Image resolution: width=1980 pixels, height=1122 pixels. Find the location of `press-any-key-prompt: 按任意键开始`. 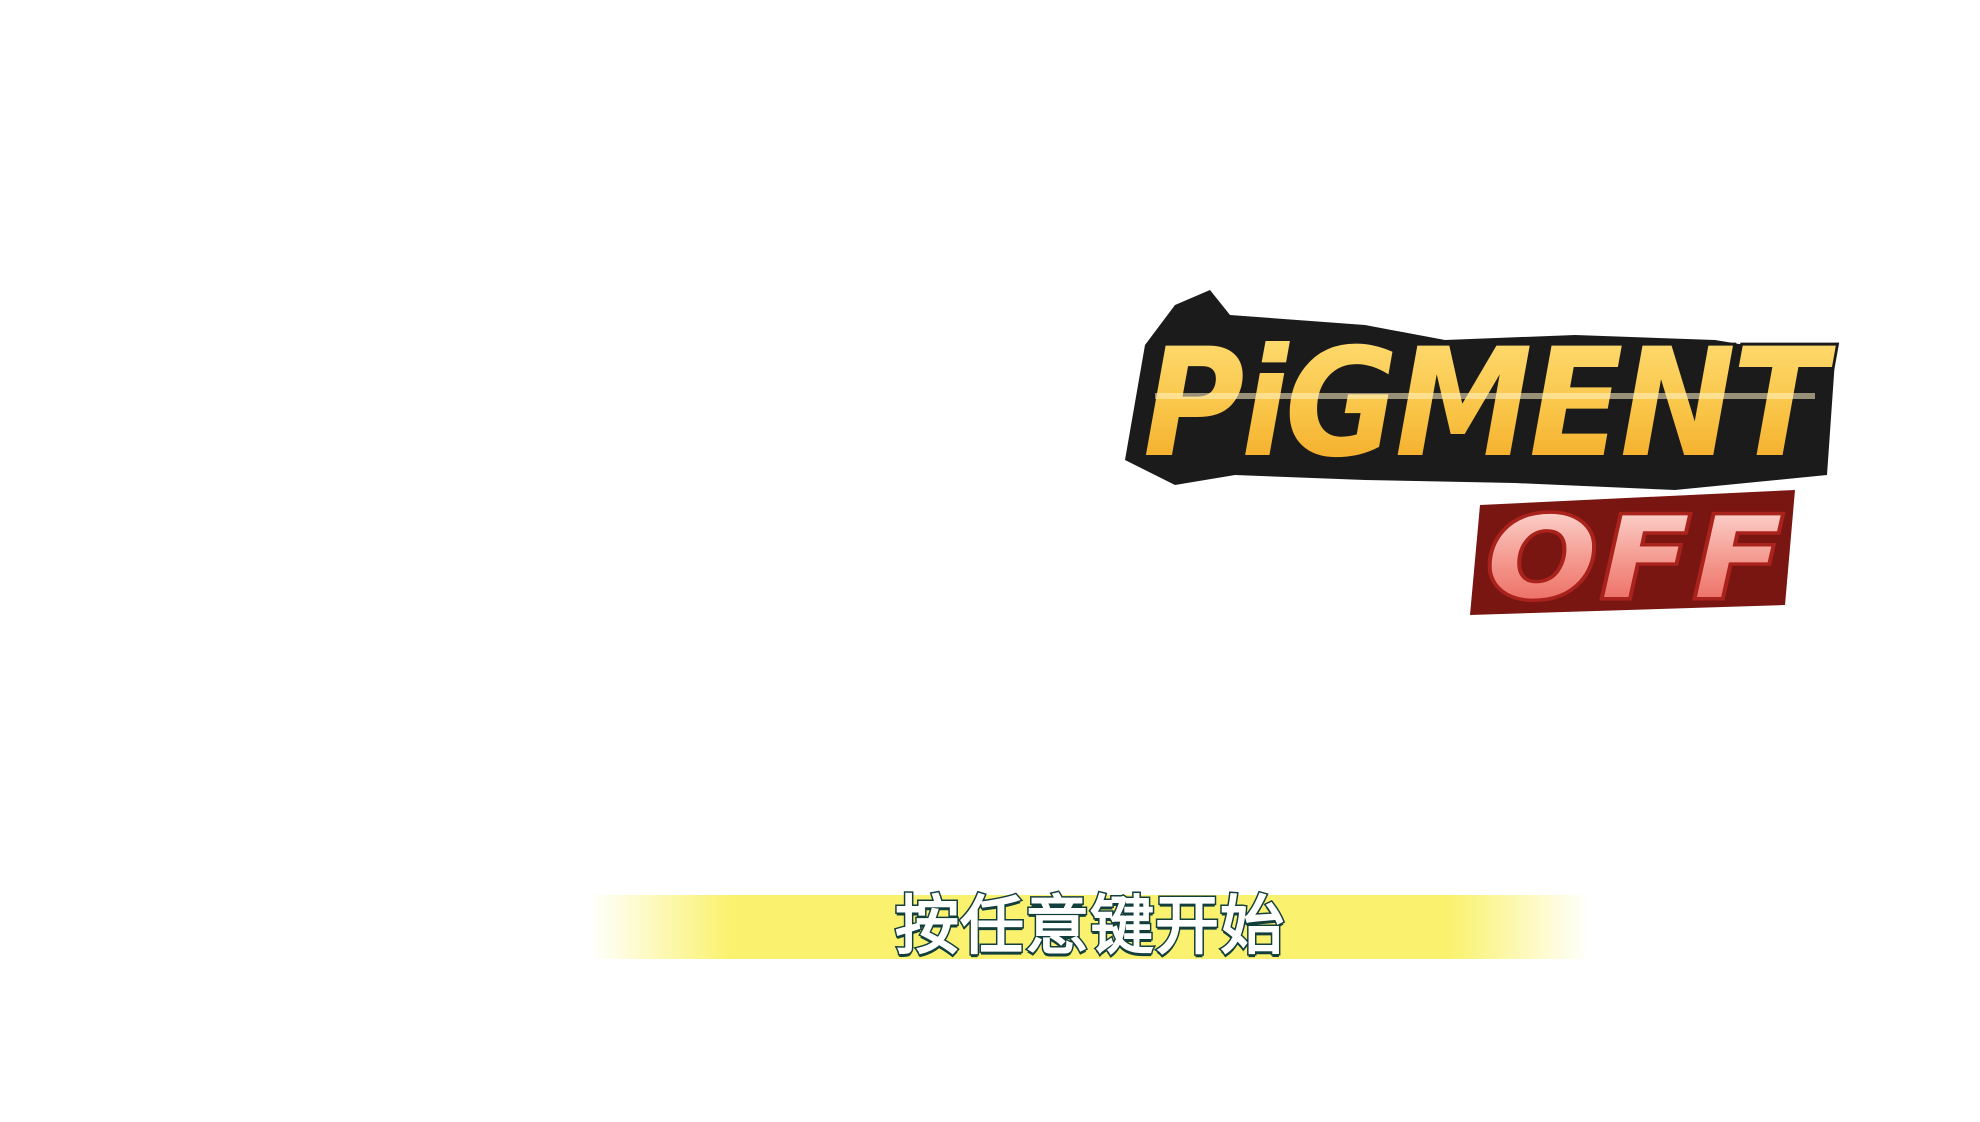

press-any-key-prompt: 按任意键开始 is located at coordinates (1090, 927).